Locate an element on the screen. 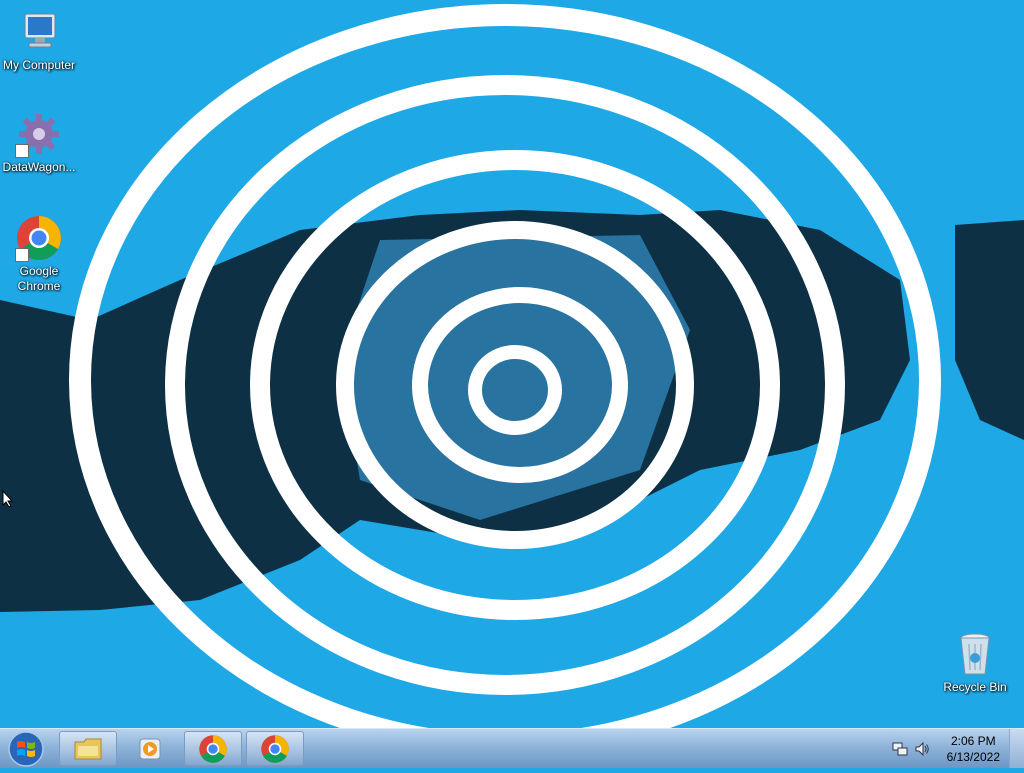 The height and width of the screenshot is (773, 1024). windows-logo-icon is located at coordinates (26, 749).